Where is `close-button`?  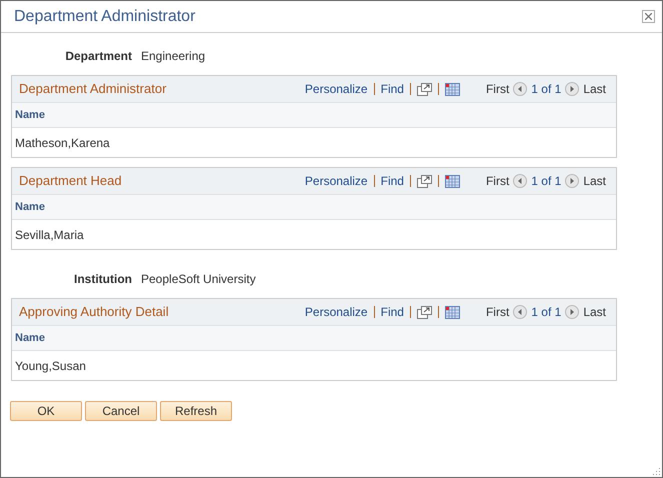
close-button is located at coordinates (648, 16).